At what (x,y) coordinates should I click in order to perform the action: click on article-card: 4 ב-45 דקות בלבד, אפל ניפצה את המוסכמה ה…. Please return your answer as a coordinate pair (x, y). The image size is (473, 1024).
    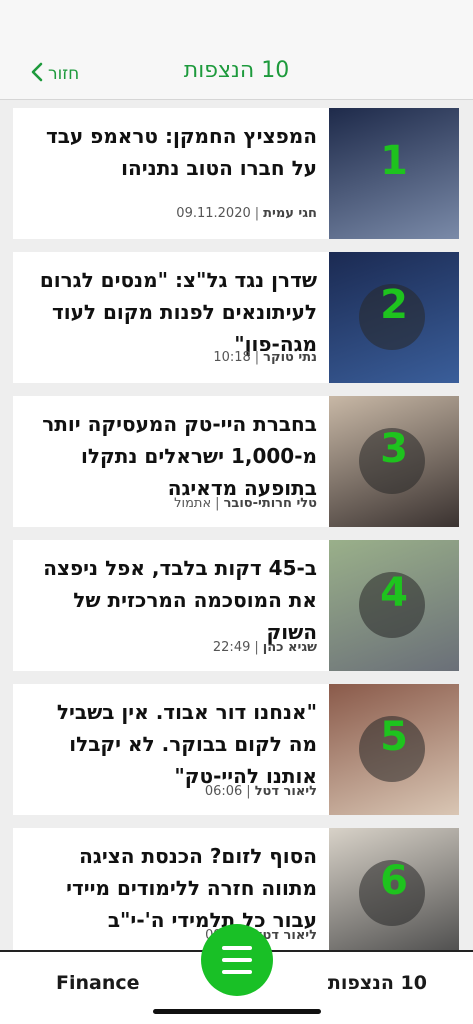
    Looking at the image, I should click on (236, 605).